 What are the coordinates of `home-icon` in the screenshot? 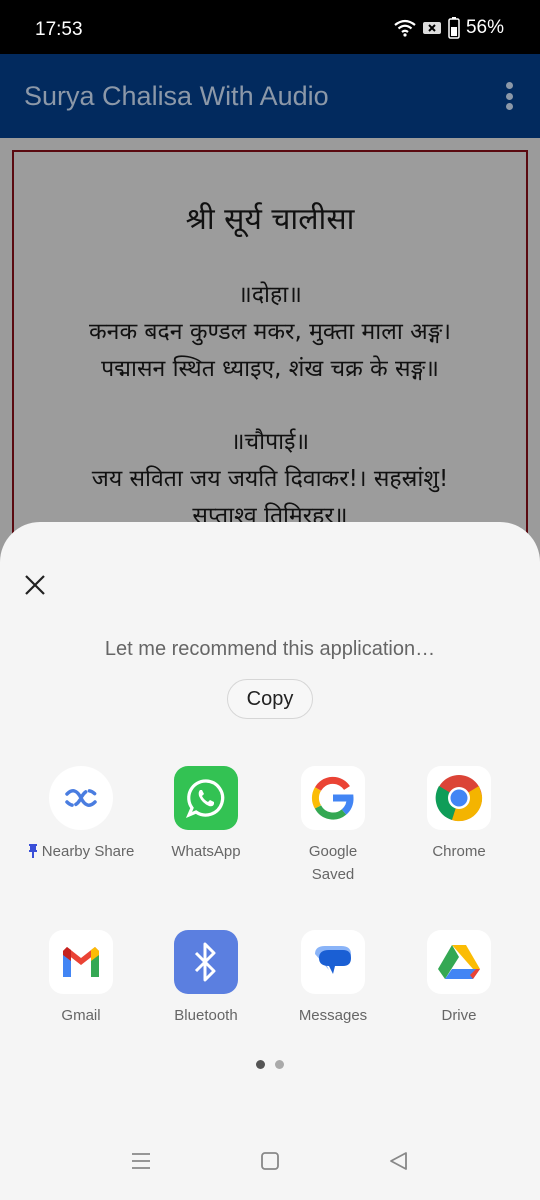 It's located at (270, 1161).